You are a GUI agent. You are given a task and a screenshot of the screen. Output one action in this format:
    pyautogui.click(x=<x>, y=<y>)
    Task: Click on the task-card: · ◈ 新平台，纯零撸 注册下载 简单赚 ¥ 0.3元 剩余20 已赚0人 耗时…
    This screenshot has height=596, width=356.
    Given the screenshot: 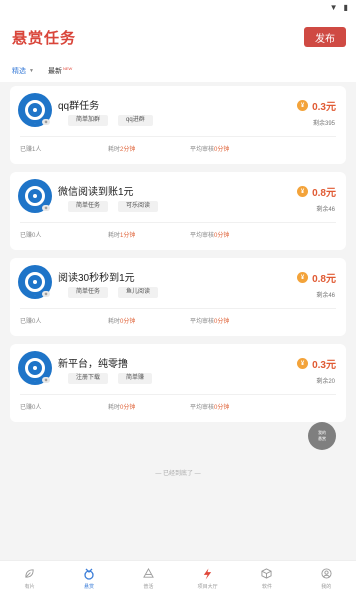 What is the action you would take?
    pyautogui.click(x=178, y=383)
    